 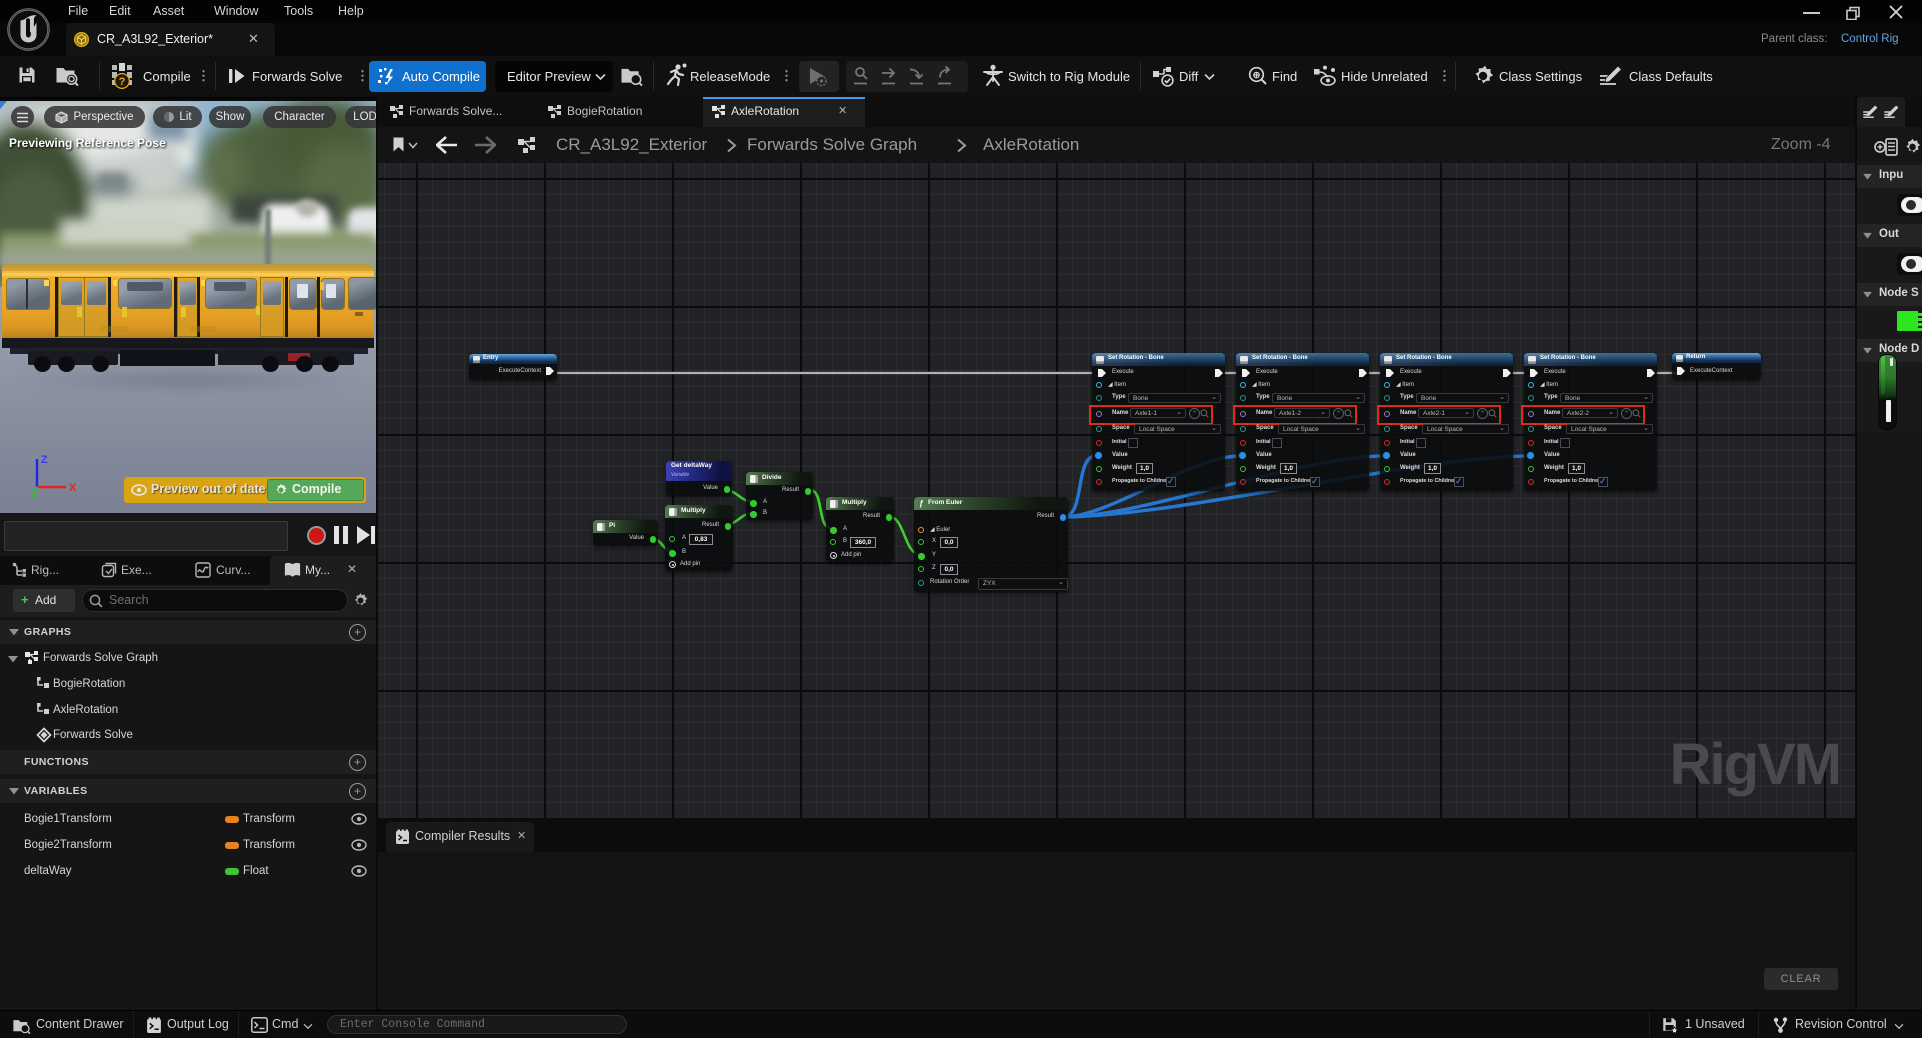 What do you see at coordinates (34, 496) in the screenshot?
I see `svg-text: Y` at bounding box center [34, 496].